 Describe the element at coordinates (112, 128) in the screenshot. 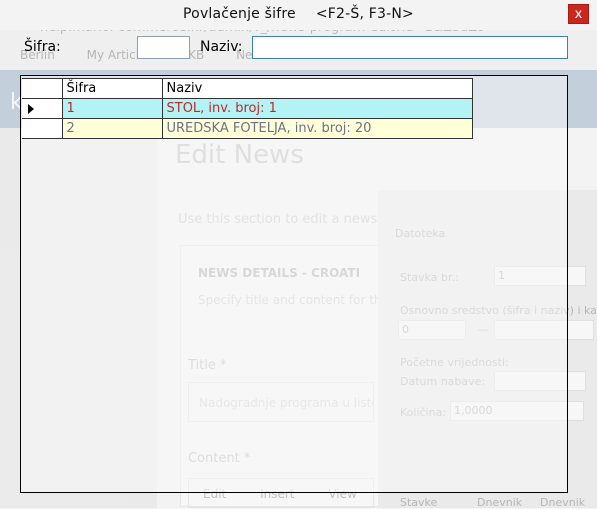

I see `cell-sifra: 2` at that location.